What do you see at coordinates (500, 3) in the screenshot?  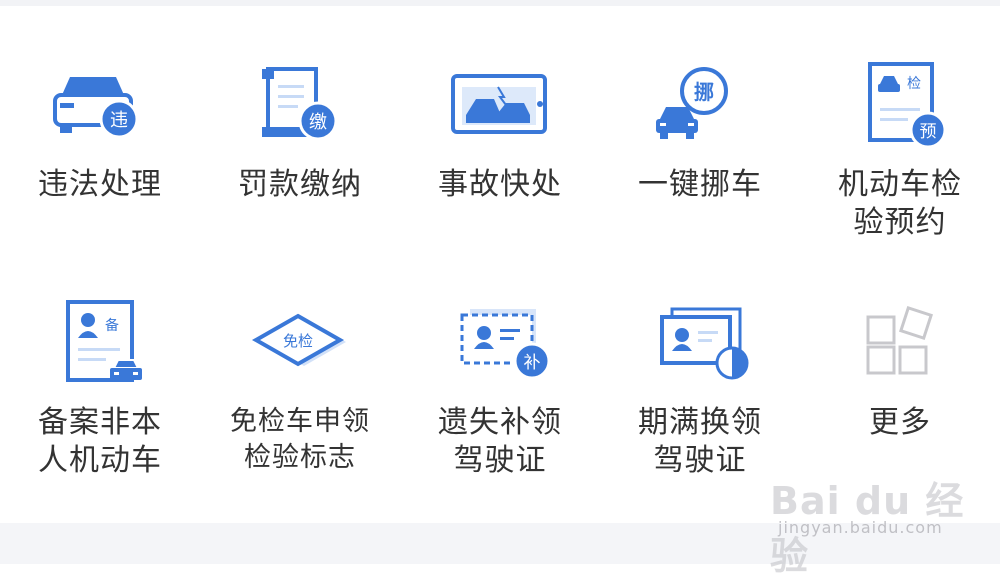 I see `top-divider-band` at bounding box center [500, 3].